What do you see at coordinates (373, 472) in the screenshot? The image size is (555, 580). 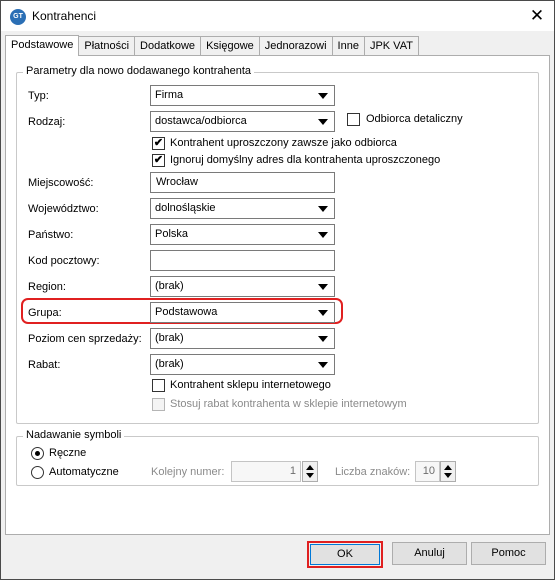 I see `liczba-znakow-label: Liczba znaków:` at bounding box center [373, 472].